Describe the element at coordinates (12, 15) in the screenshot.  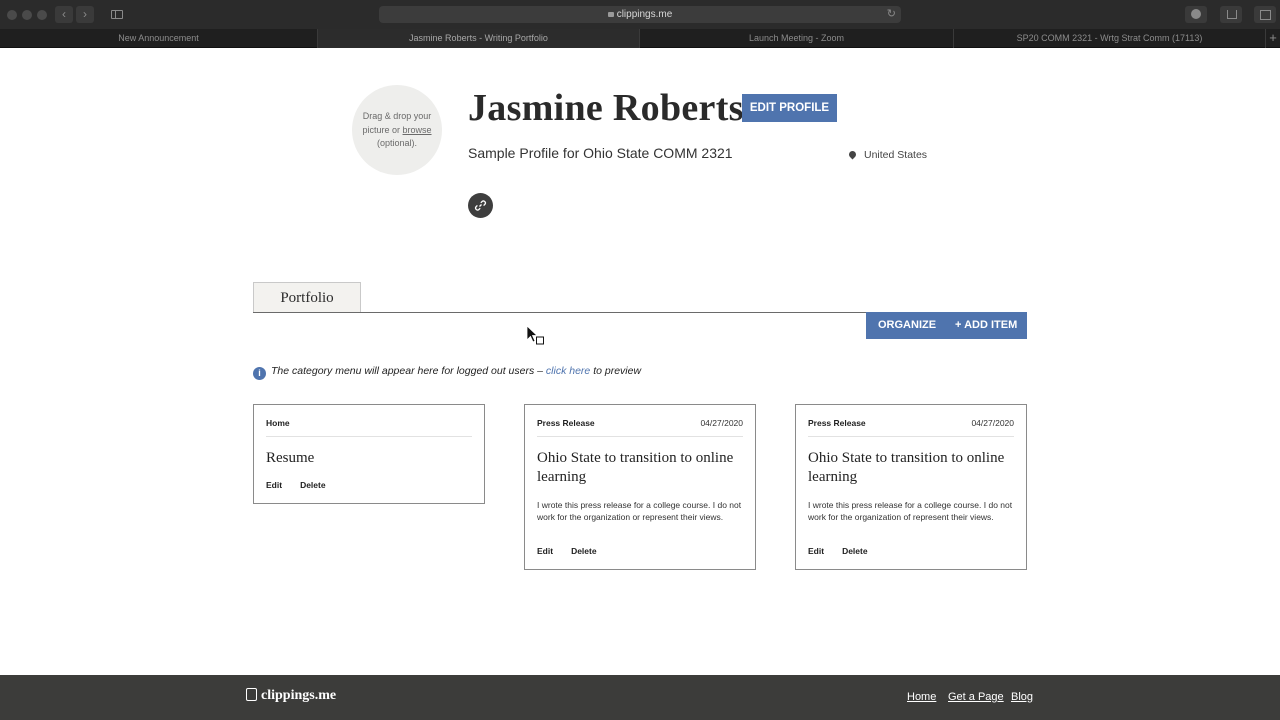
I see `close-window-button` at that location.